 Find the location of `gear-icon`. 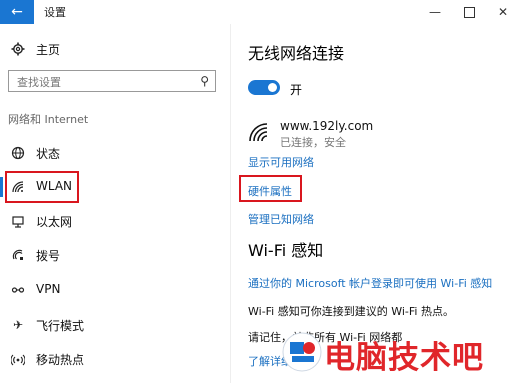

gear-icon is located at coordinates (18, 49).